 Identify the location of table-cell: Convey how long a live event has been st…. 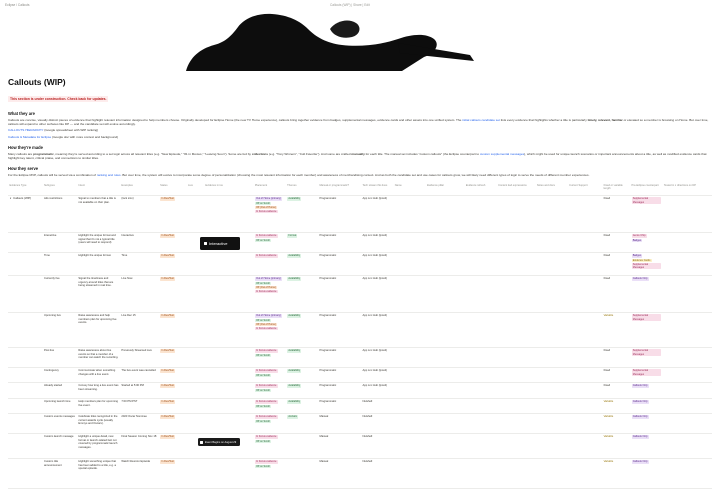
(98, 390).